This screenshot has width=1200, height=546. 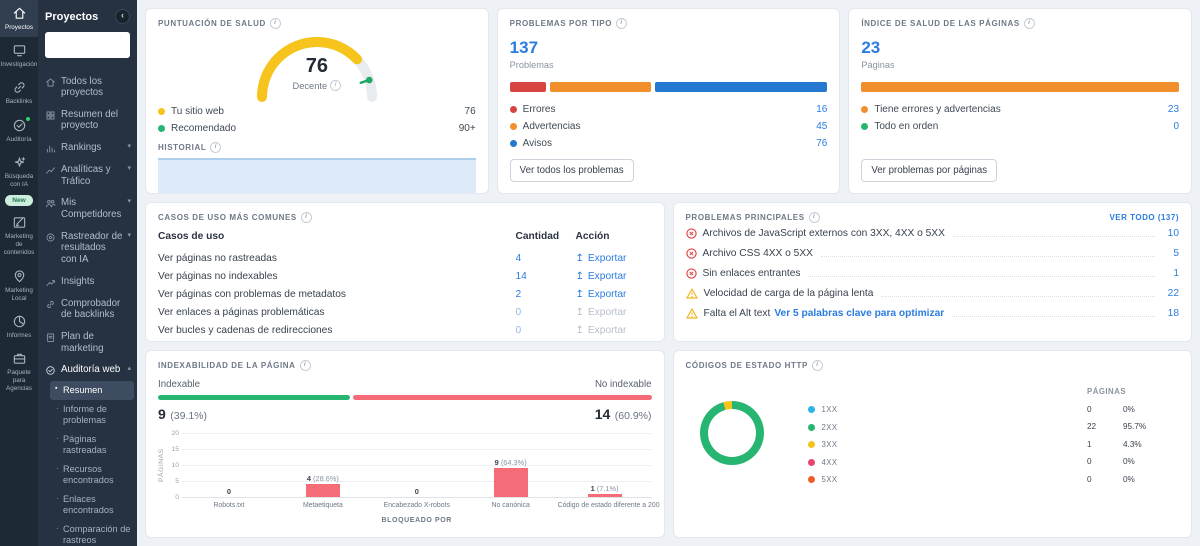 What do you see at coordinates (859, 313) in the screenshot?
I see `optimize-keywords-link: Ver 5 palabras clave para optimizar` at bounding box center [859, 313].